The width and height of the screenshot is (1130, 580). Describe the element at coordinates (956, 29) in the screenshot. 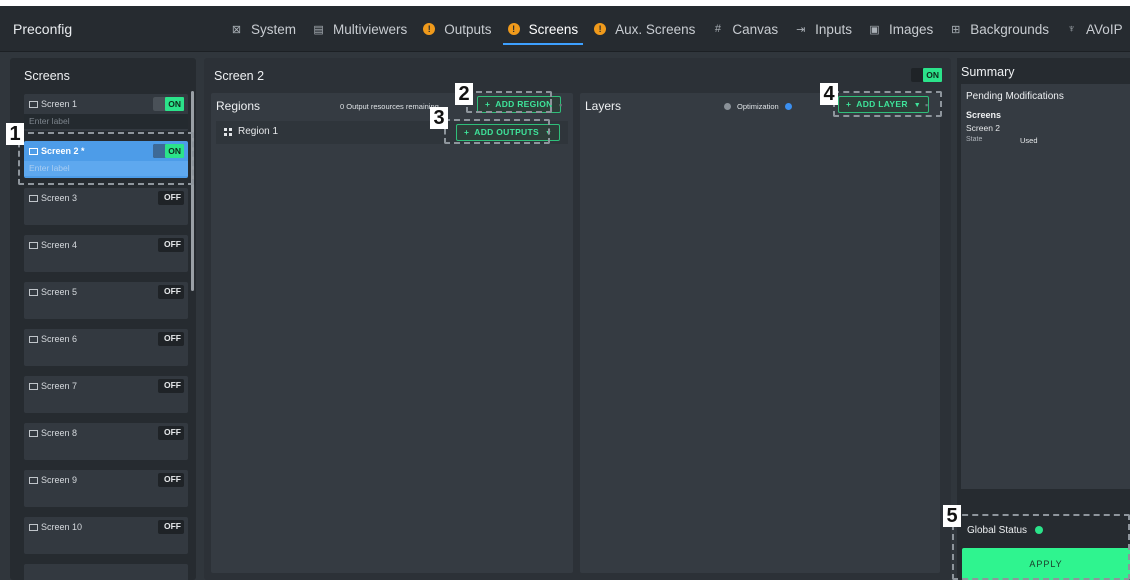

I see `backgrounds-icon: ⊞` at that location.